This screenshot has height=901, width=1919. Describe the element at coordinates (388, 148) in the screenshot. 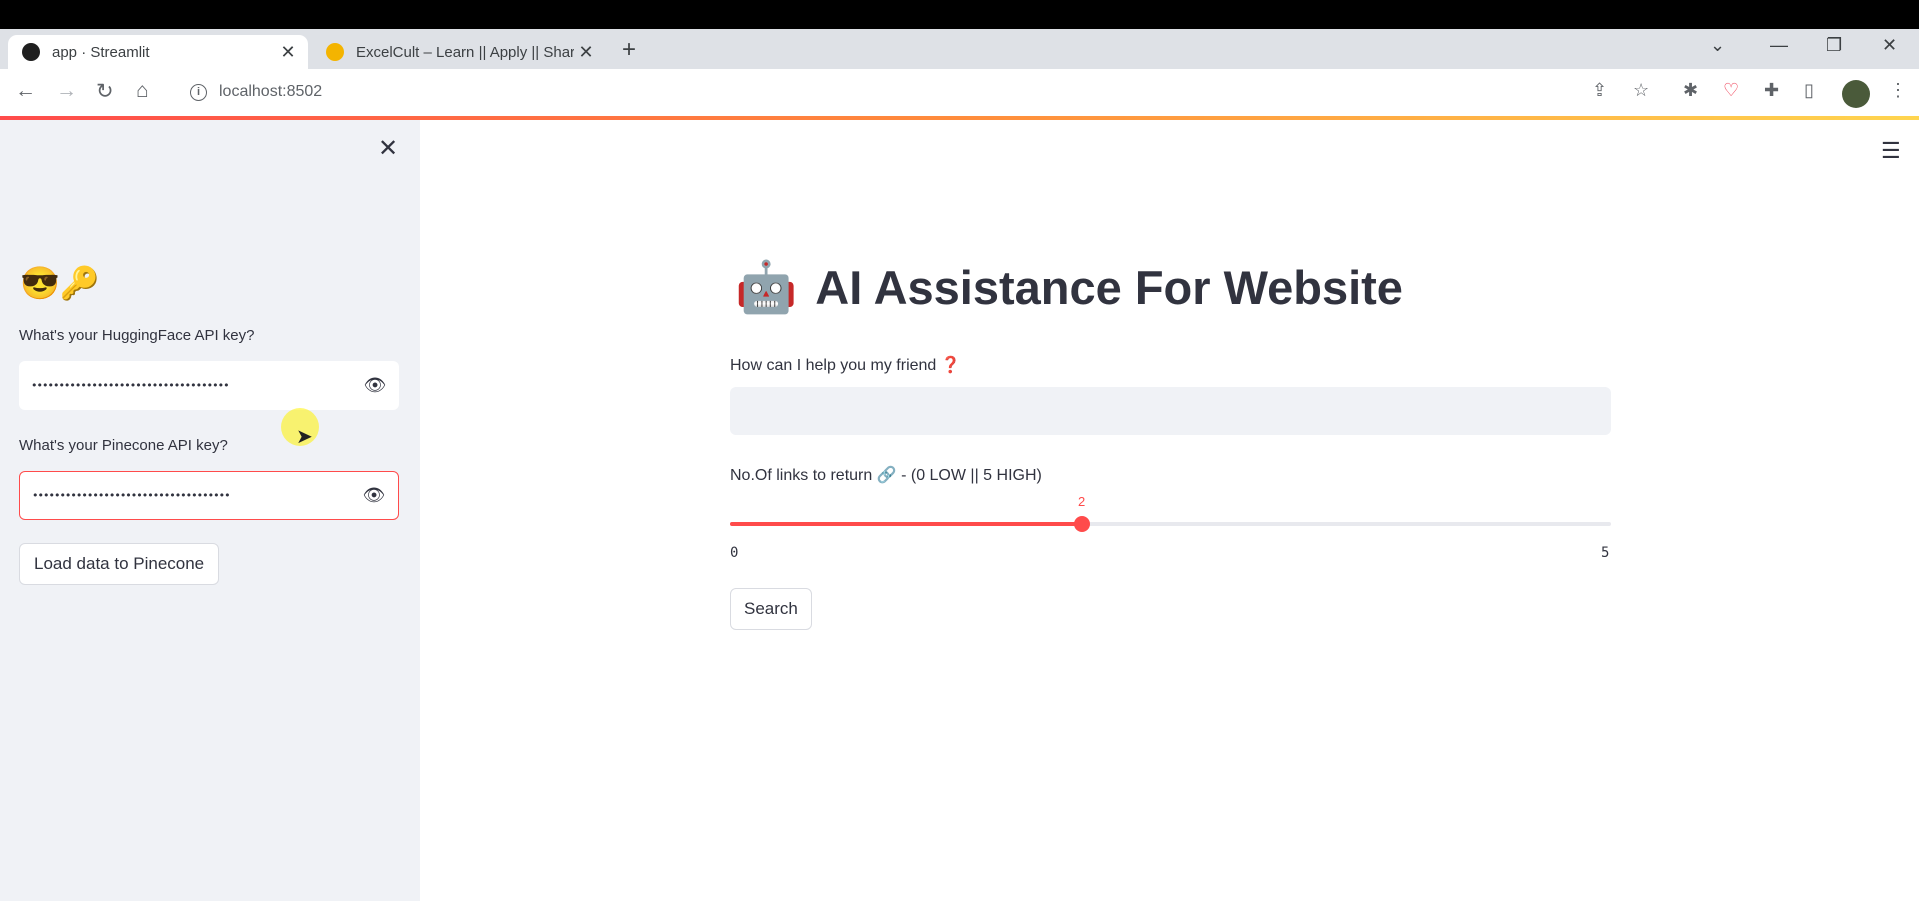

I see `close-sidebar-icon: ✕` at that location.